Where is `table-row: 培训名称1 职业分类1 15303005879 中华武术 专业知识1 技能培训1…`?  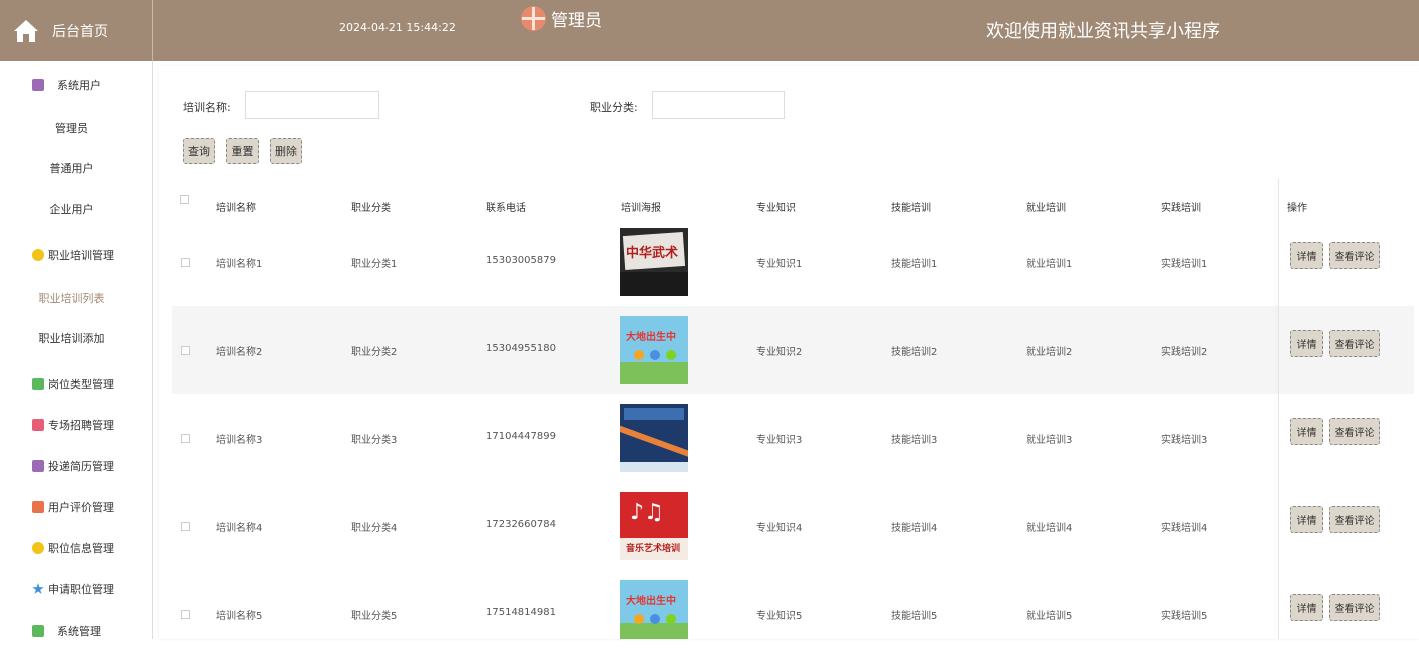
table-row: 培训名称1 职业分类1 15303005879 中华武术 专业知识1 技能培训1… is located at coordinates (793, 262).